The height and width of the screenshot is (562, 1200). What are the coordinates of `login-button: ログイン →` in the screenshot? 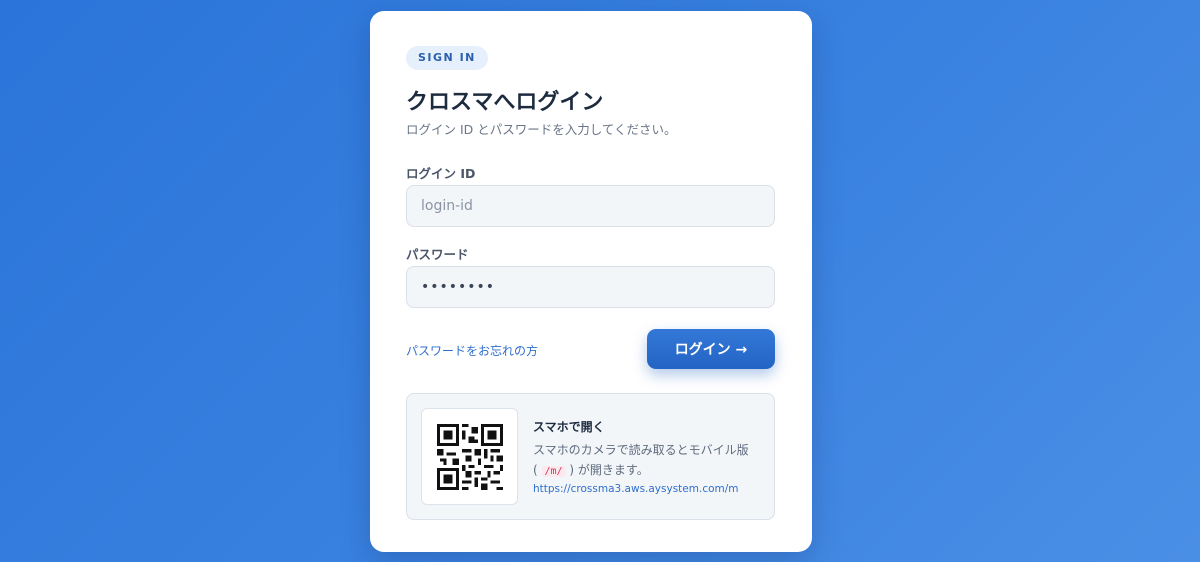 It's located at (711, 349).